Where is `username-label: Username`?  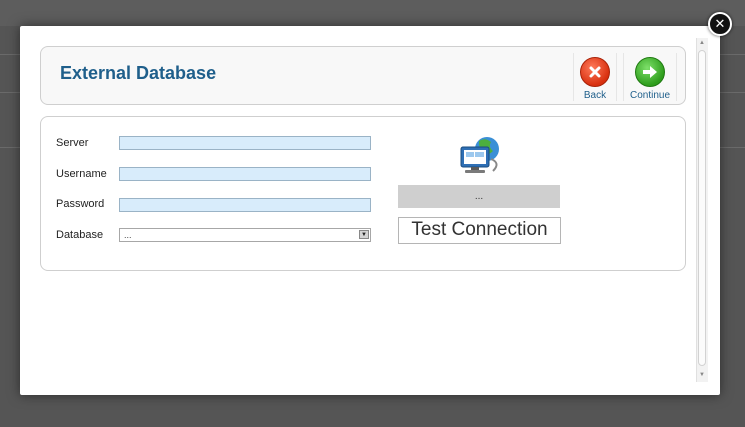
username-label: Username is located at coordinates (81, 174).